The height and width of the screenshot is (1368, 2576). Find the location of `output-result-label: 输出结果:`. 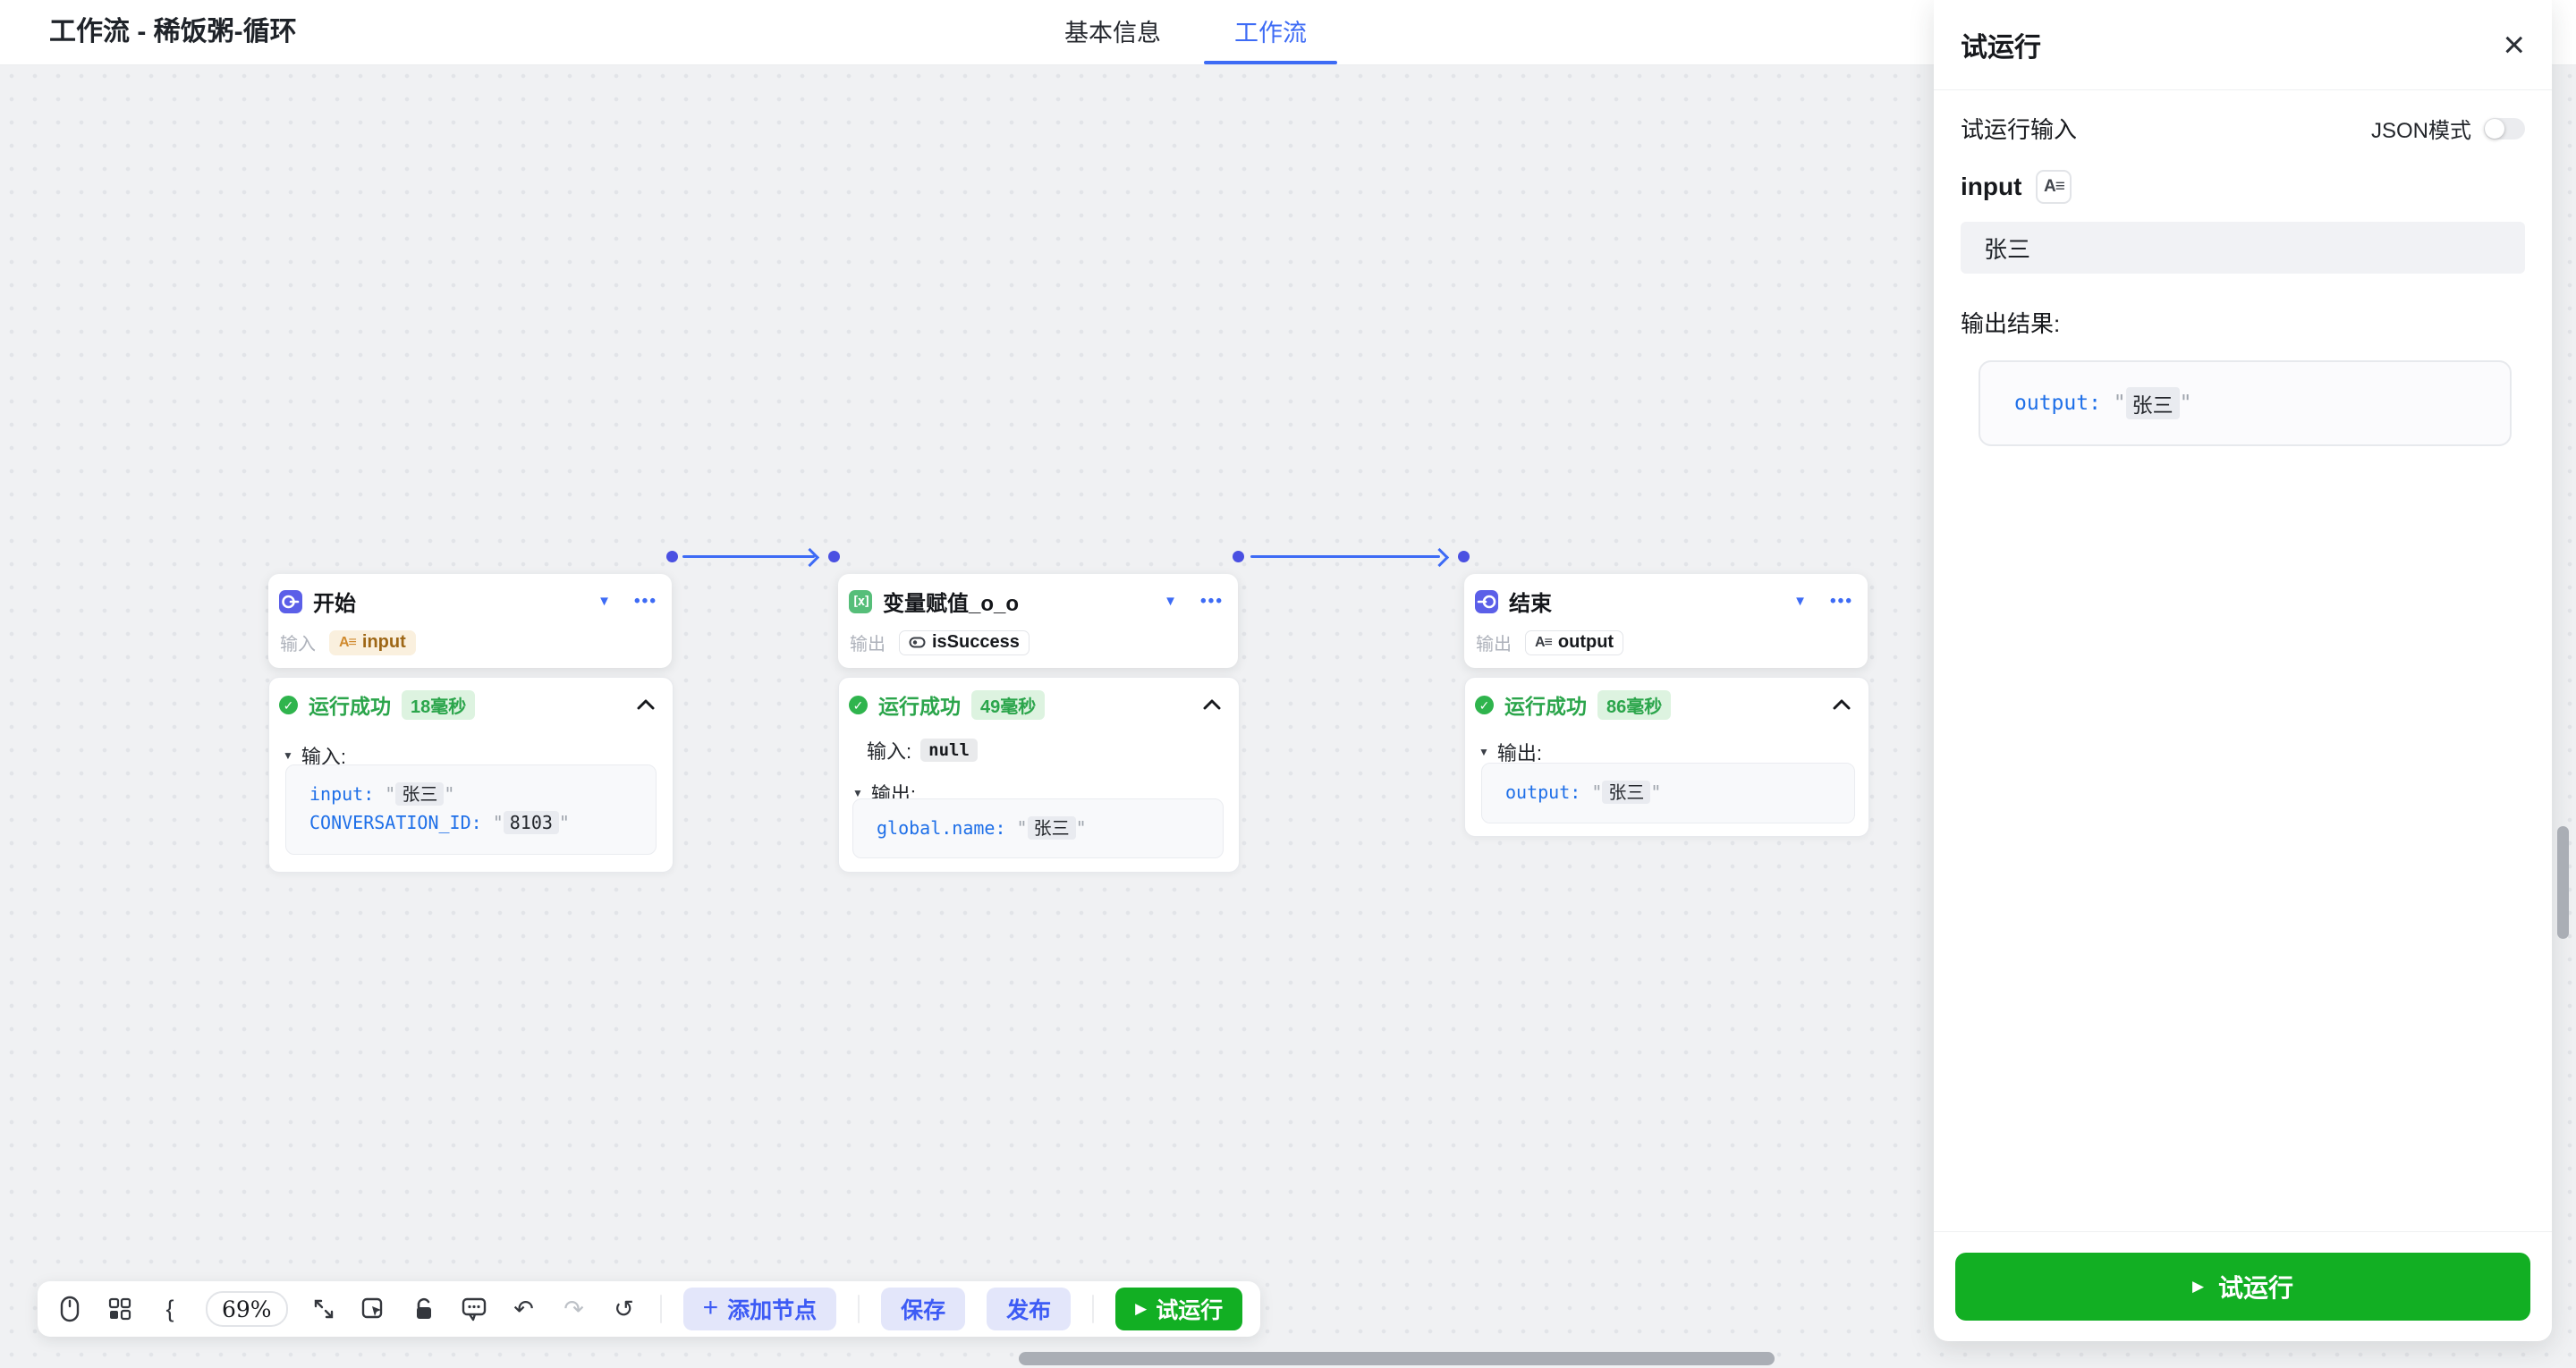

output-result-label: 输出结果: is located at coordinates (2011, 323).